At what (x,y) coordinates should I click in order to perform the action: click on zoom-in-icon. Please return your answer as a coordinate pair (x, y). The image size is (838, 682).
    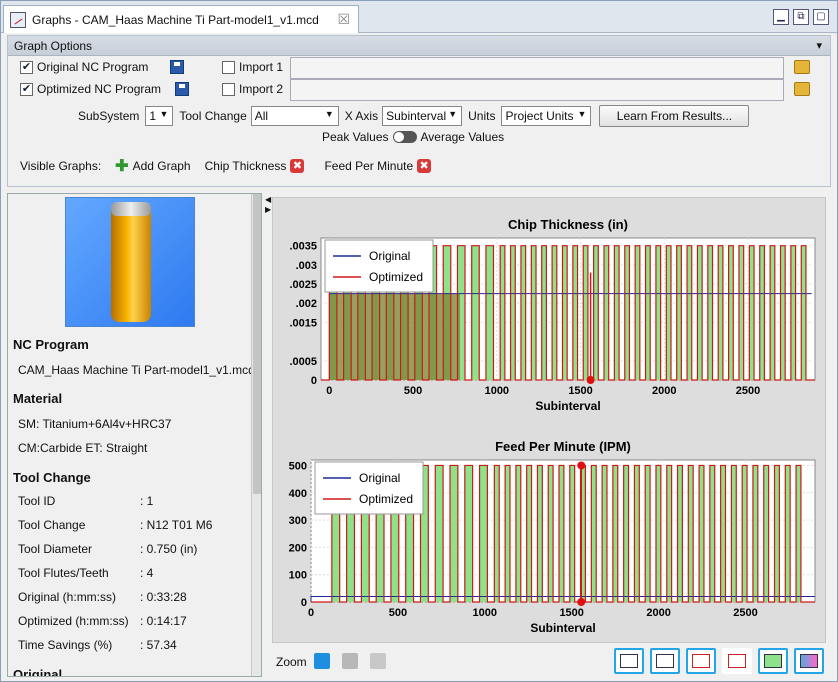
    Looking at the image, I should click on (322, 661).